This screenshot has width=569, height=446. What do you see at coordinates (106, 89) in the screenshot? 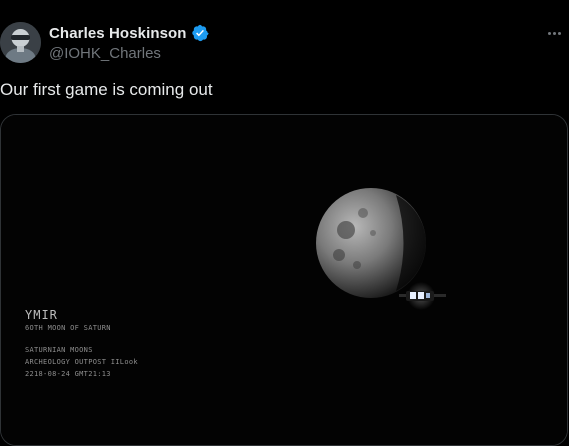
I see `tweet-text: Our first game is coming out` at bounding box center [106, 89].